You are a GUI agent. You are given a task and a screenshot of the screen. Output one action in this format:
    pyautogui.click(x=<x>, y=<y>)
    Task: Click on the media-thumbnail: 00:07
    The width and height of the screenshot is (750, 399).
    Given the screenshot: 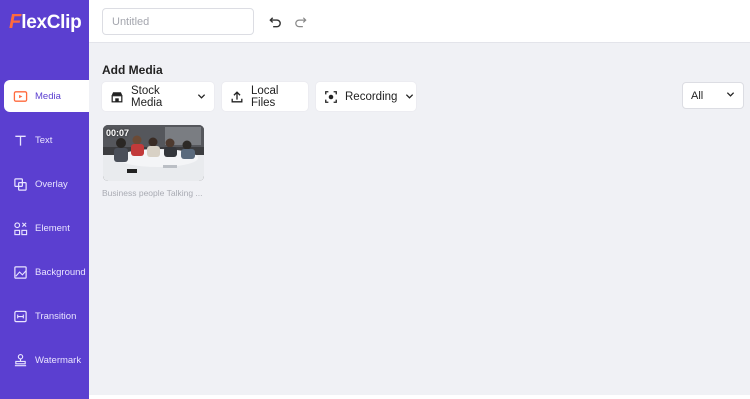 What is the action you would take?
    pyautogui.click(x=153, y=153)
    